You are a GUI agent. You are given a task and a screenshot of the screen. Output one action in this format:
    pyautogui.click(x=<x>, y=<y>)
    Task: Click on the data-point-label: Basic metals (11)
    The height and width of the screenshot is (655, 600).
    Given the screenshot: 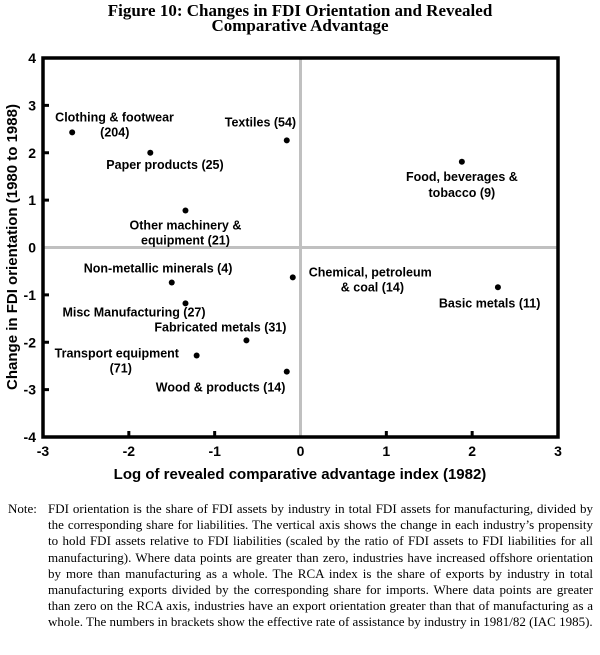 What is the action you would take?
    pyautogui.click(x=489, y=303)
    